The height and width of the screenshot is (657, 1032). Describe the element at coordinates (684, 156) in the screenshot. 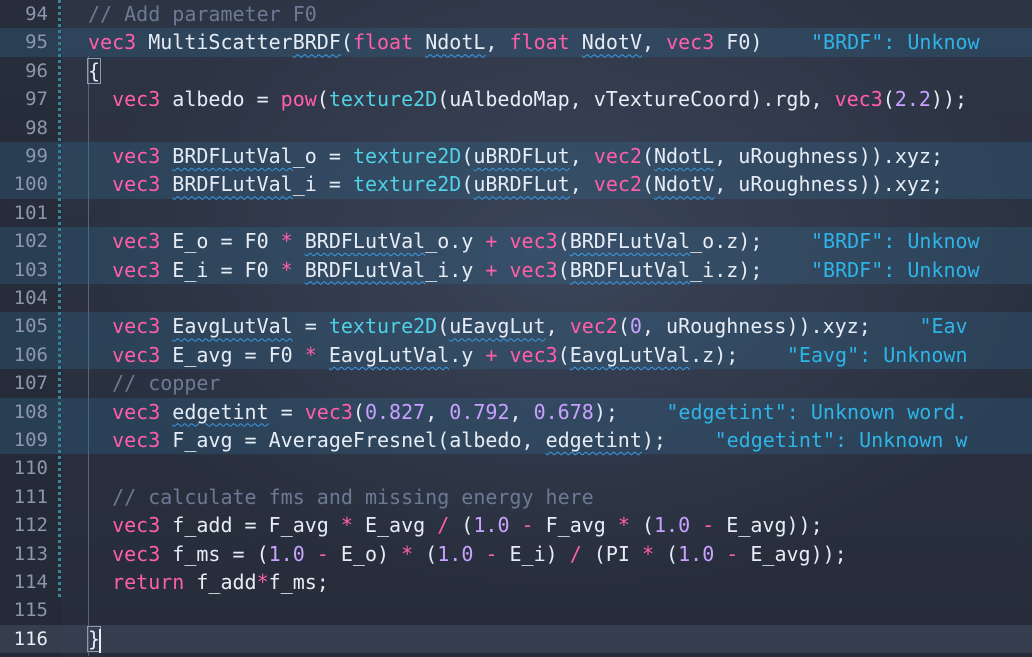

I see `misspelled-token: NdotL` at that location.